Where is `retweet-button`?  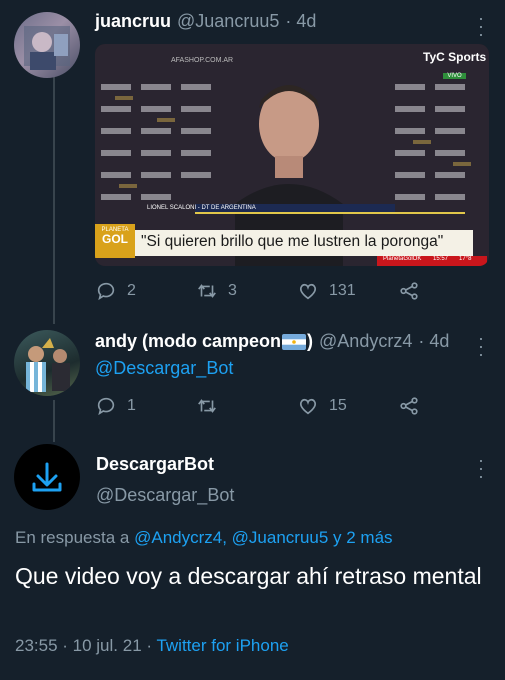 retweet-button is located at coordinates (212, 406).